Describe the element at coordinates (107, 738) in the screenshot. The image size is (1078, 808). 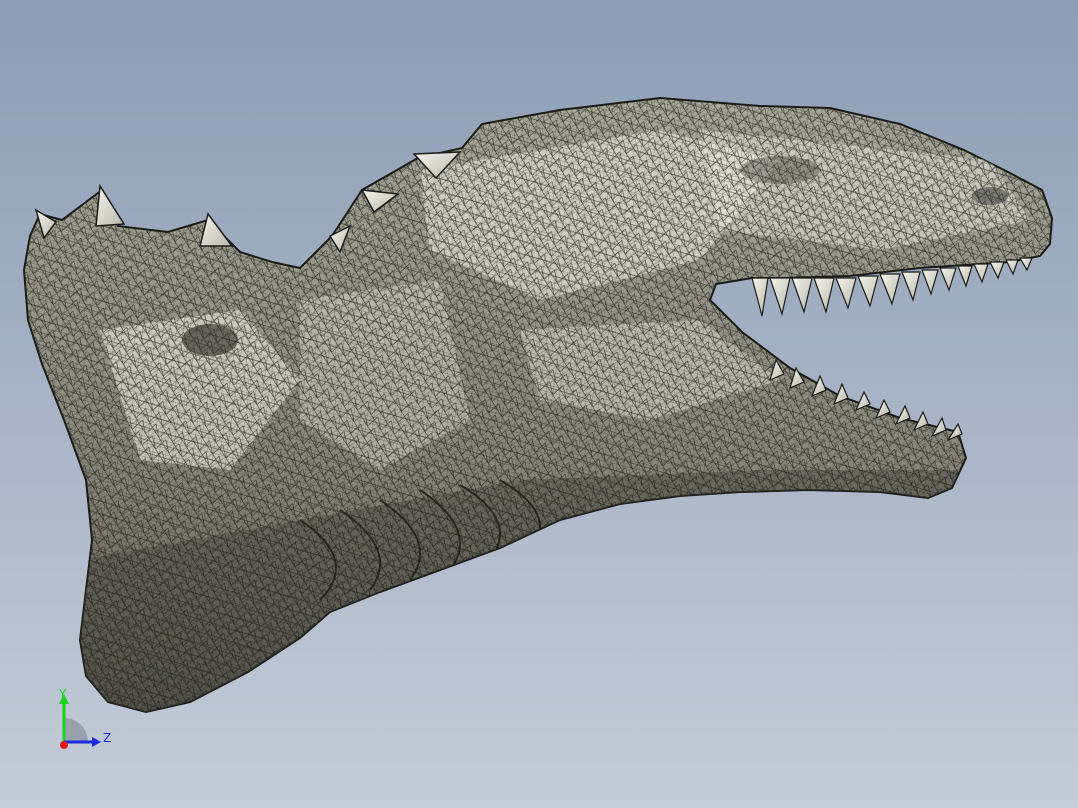
I see `triad-z-label: Z` at that location.